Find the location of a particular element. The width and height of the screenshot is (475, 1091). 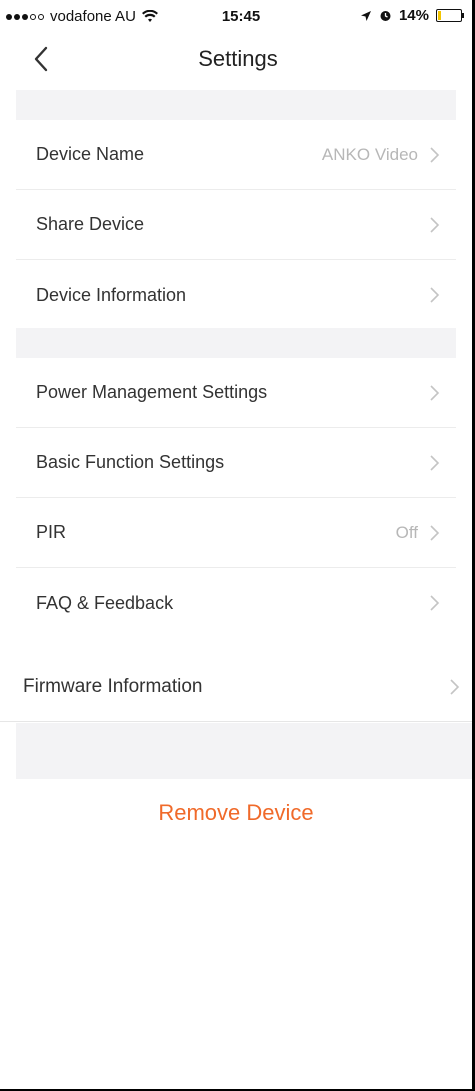

row-label: Share Device is located at coordinates (90, 224).